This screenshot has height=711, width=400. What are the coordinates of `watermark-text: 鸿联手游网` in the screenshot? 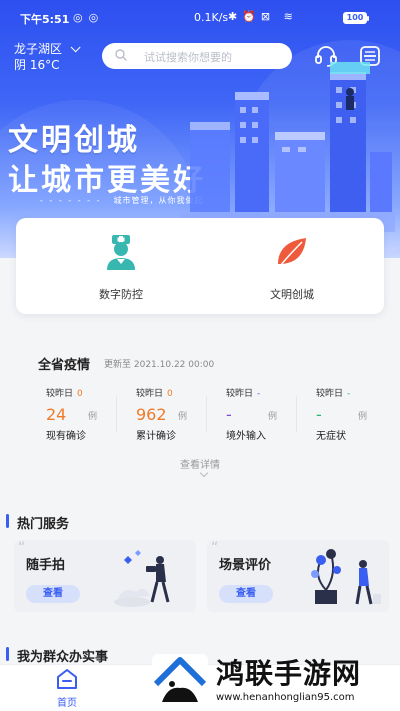 It's located at (289, 673).